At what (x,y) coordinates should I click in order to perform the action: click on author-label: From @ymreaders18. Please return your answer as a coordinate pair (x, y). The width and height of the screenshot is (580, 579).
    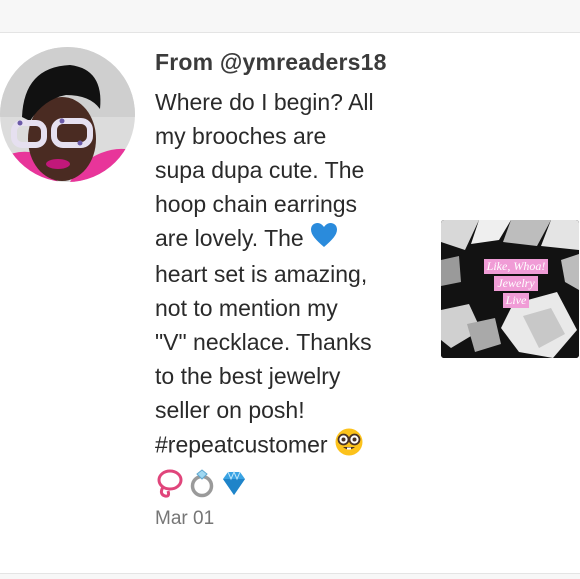
    Looking at the image, I should click on (286, 62).